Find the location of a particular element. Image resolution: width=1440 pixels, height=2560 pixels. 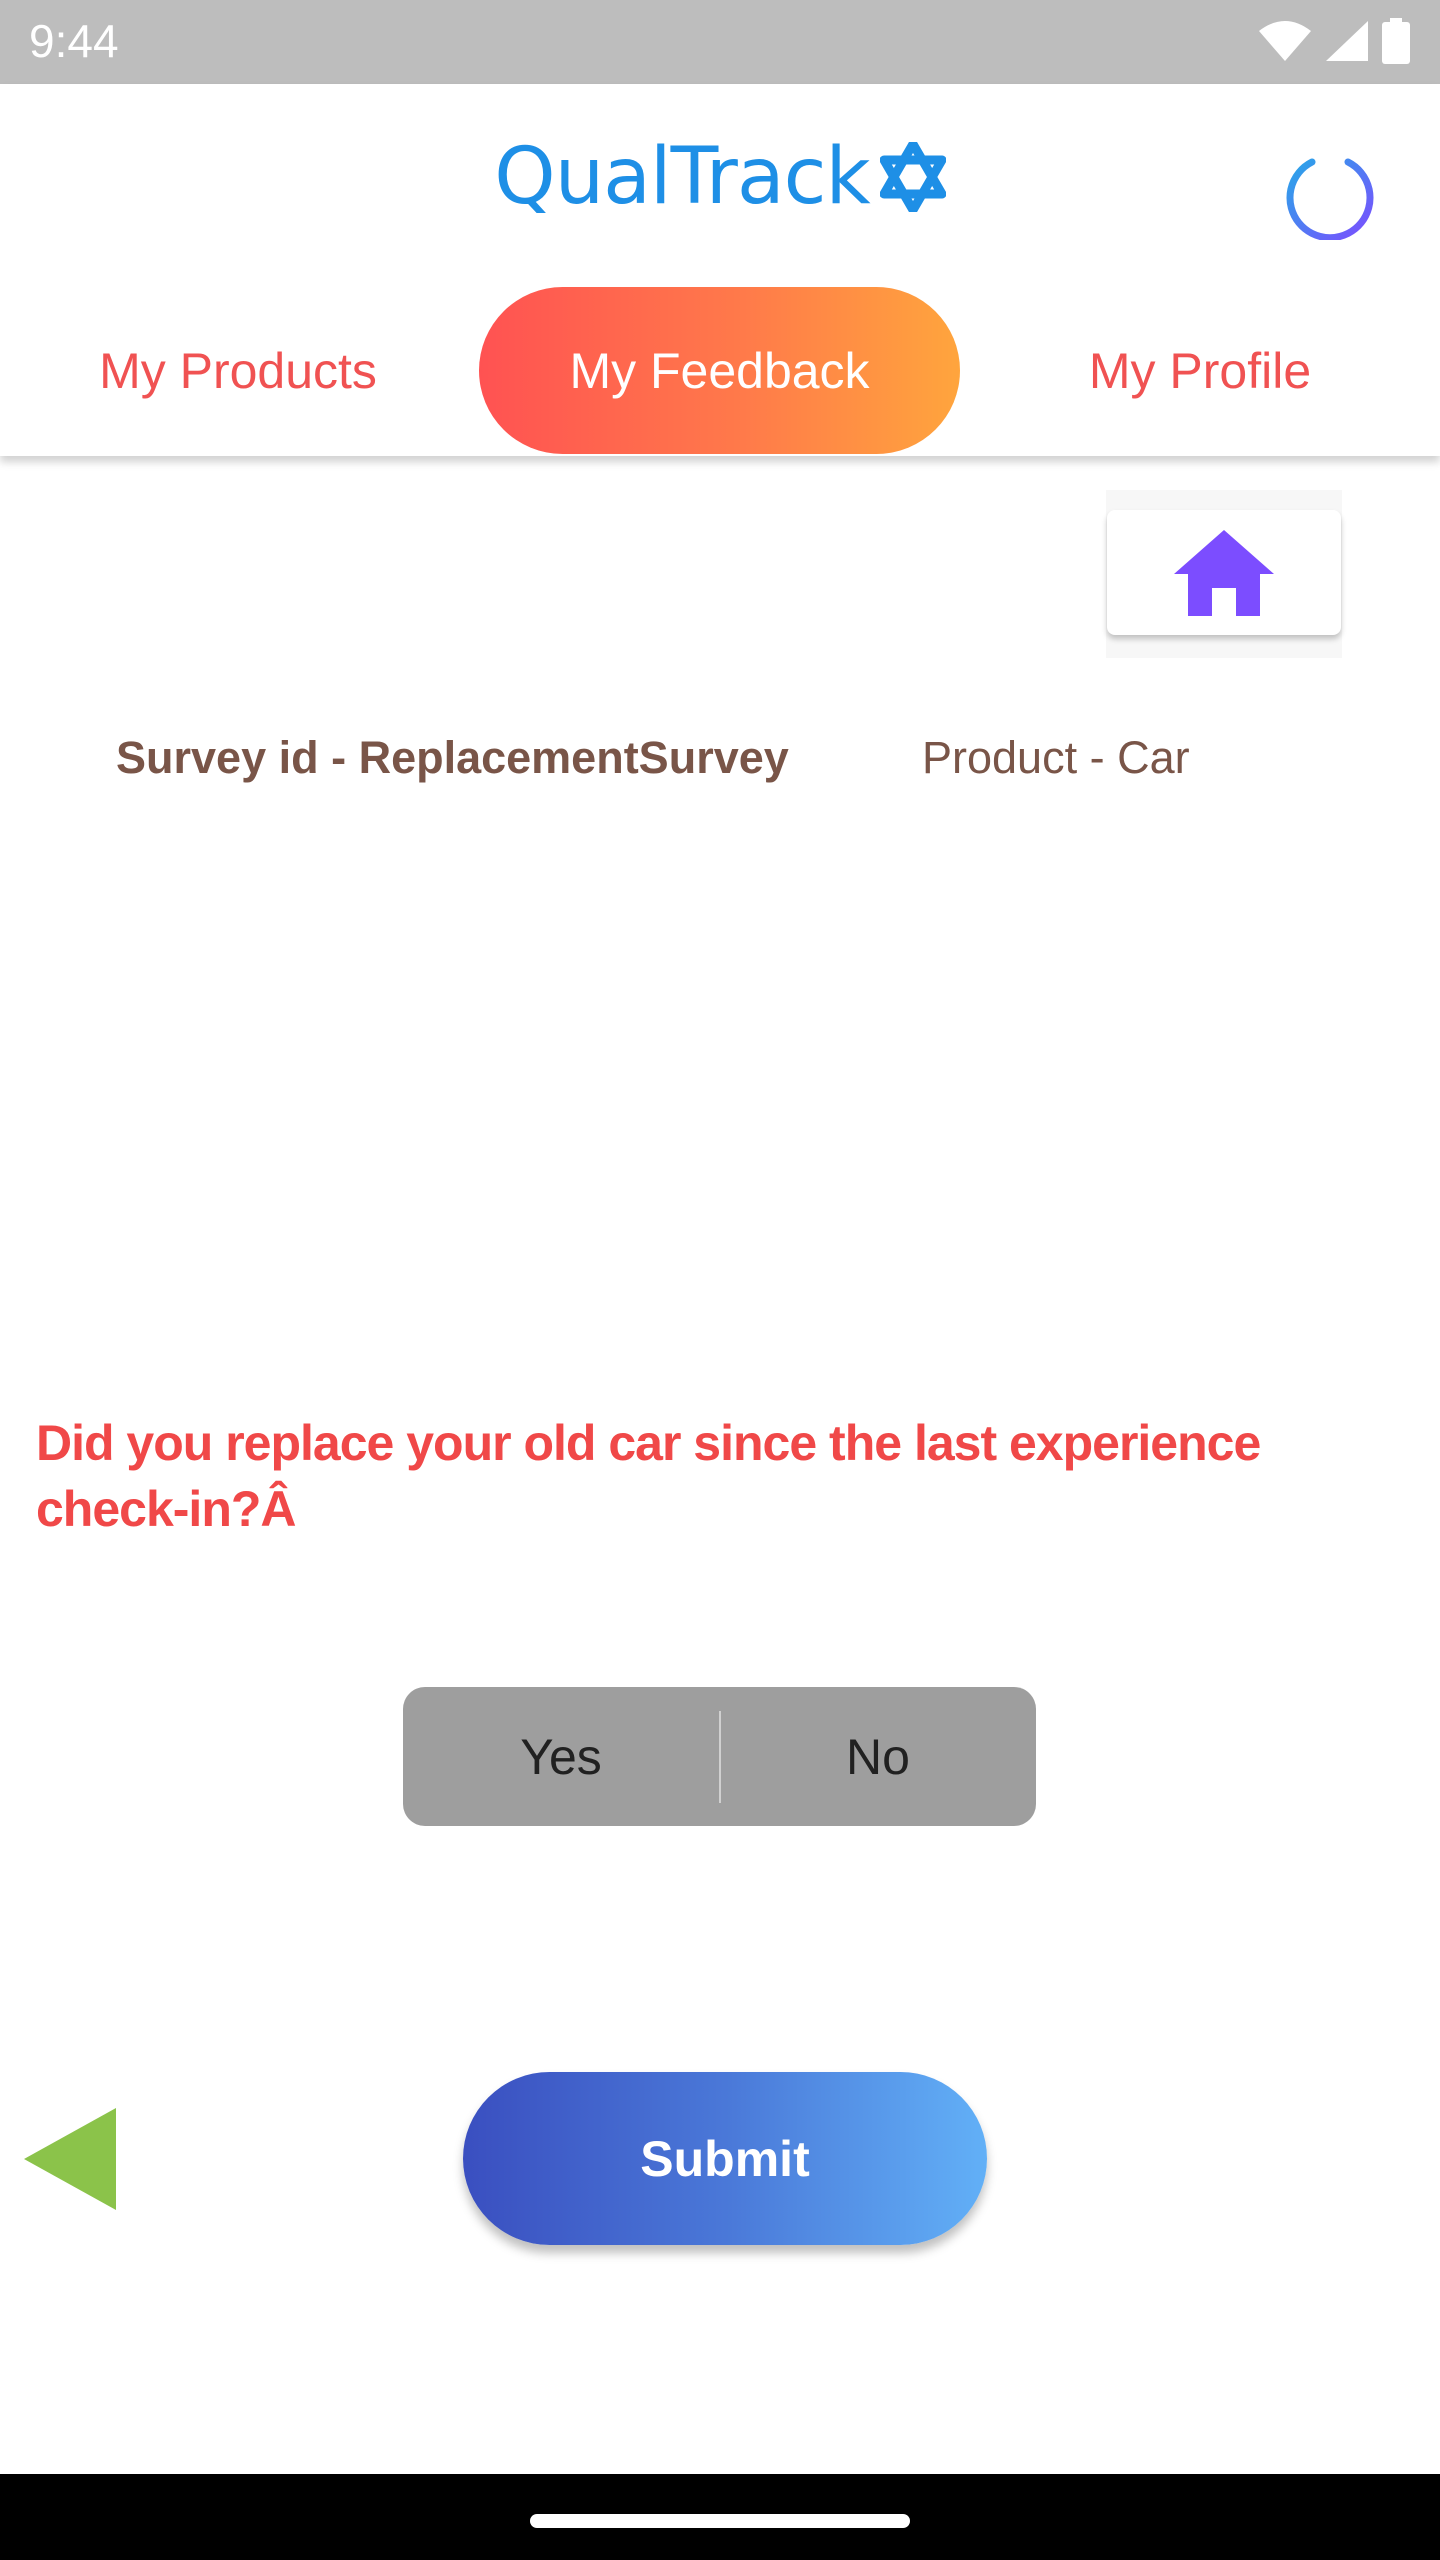

power-button is located at coordinates (1330, 187).